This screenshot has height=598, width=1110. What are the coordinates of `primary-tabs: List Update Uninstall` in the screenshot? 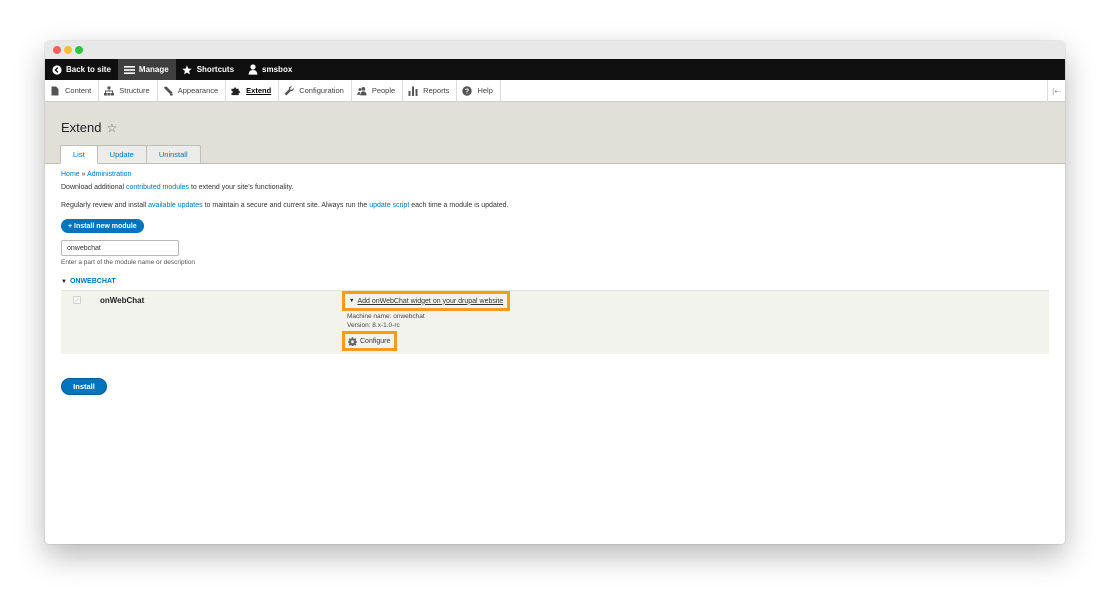 It's located at (130, 154).